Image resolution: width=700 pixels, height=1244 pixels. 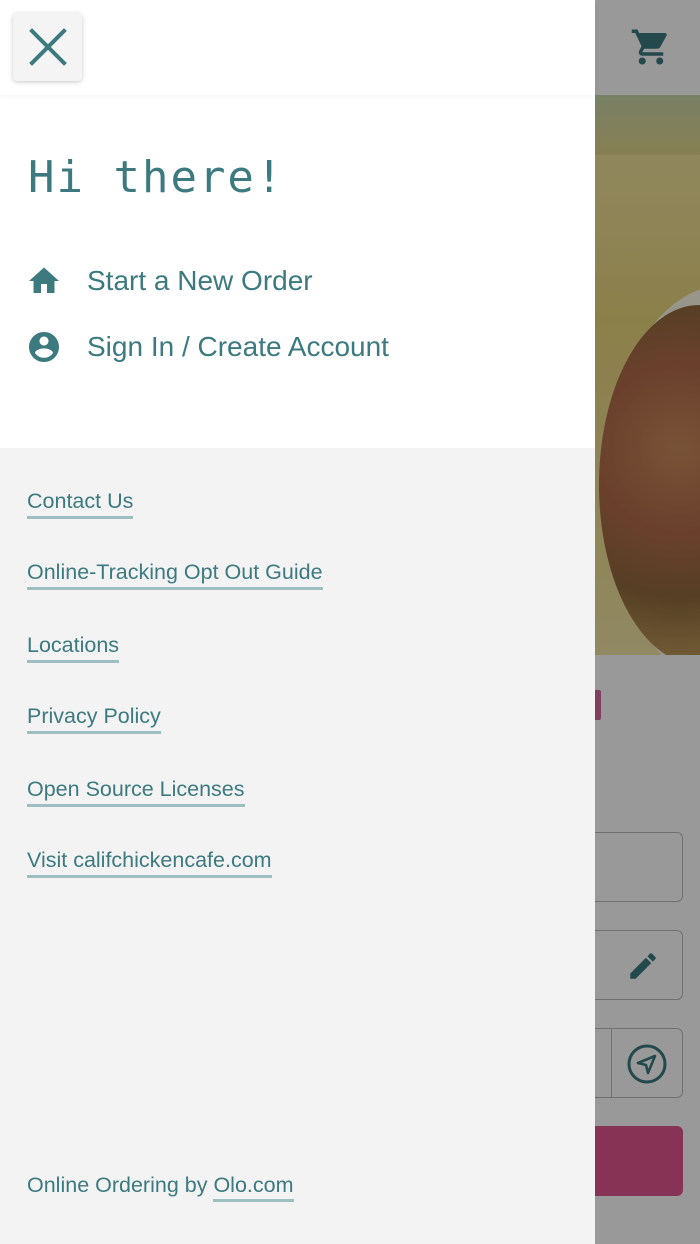 I want to click on drawer-header, so click(x=297, y=47).